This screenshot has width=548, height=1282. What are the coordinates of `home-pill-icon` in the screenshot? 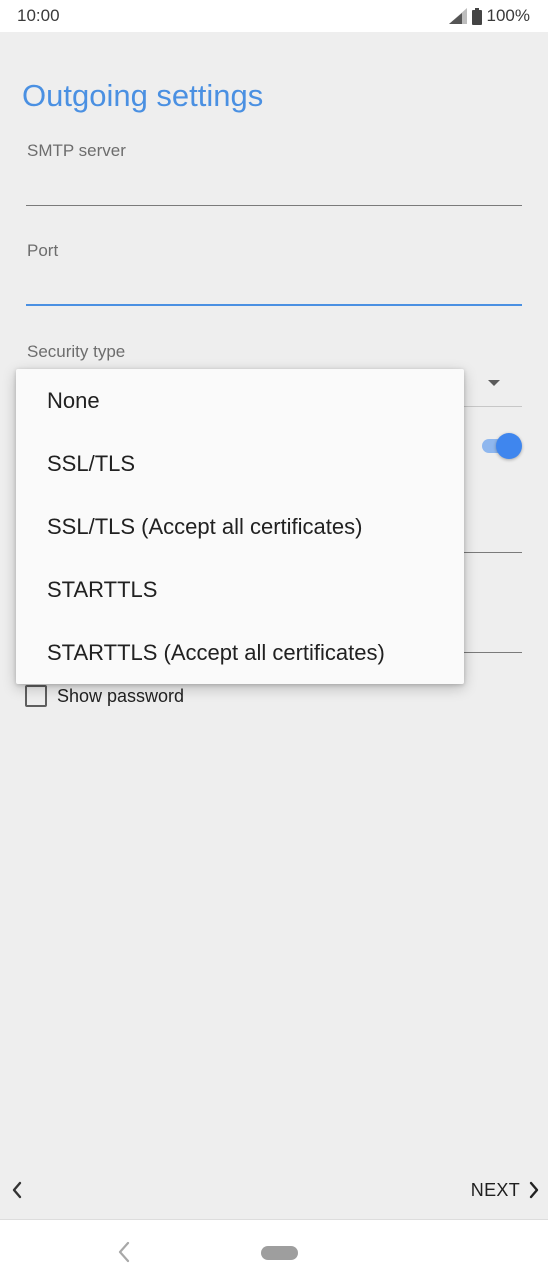 It's located at (279, 1253).